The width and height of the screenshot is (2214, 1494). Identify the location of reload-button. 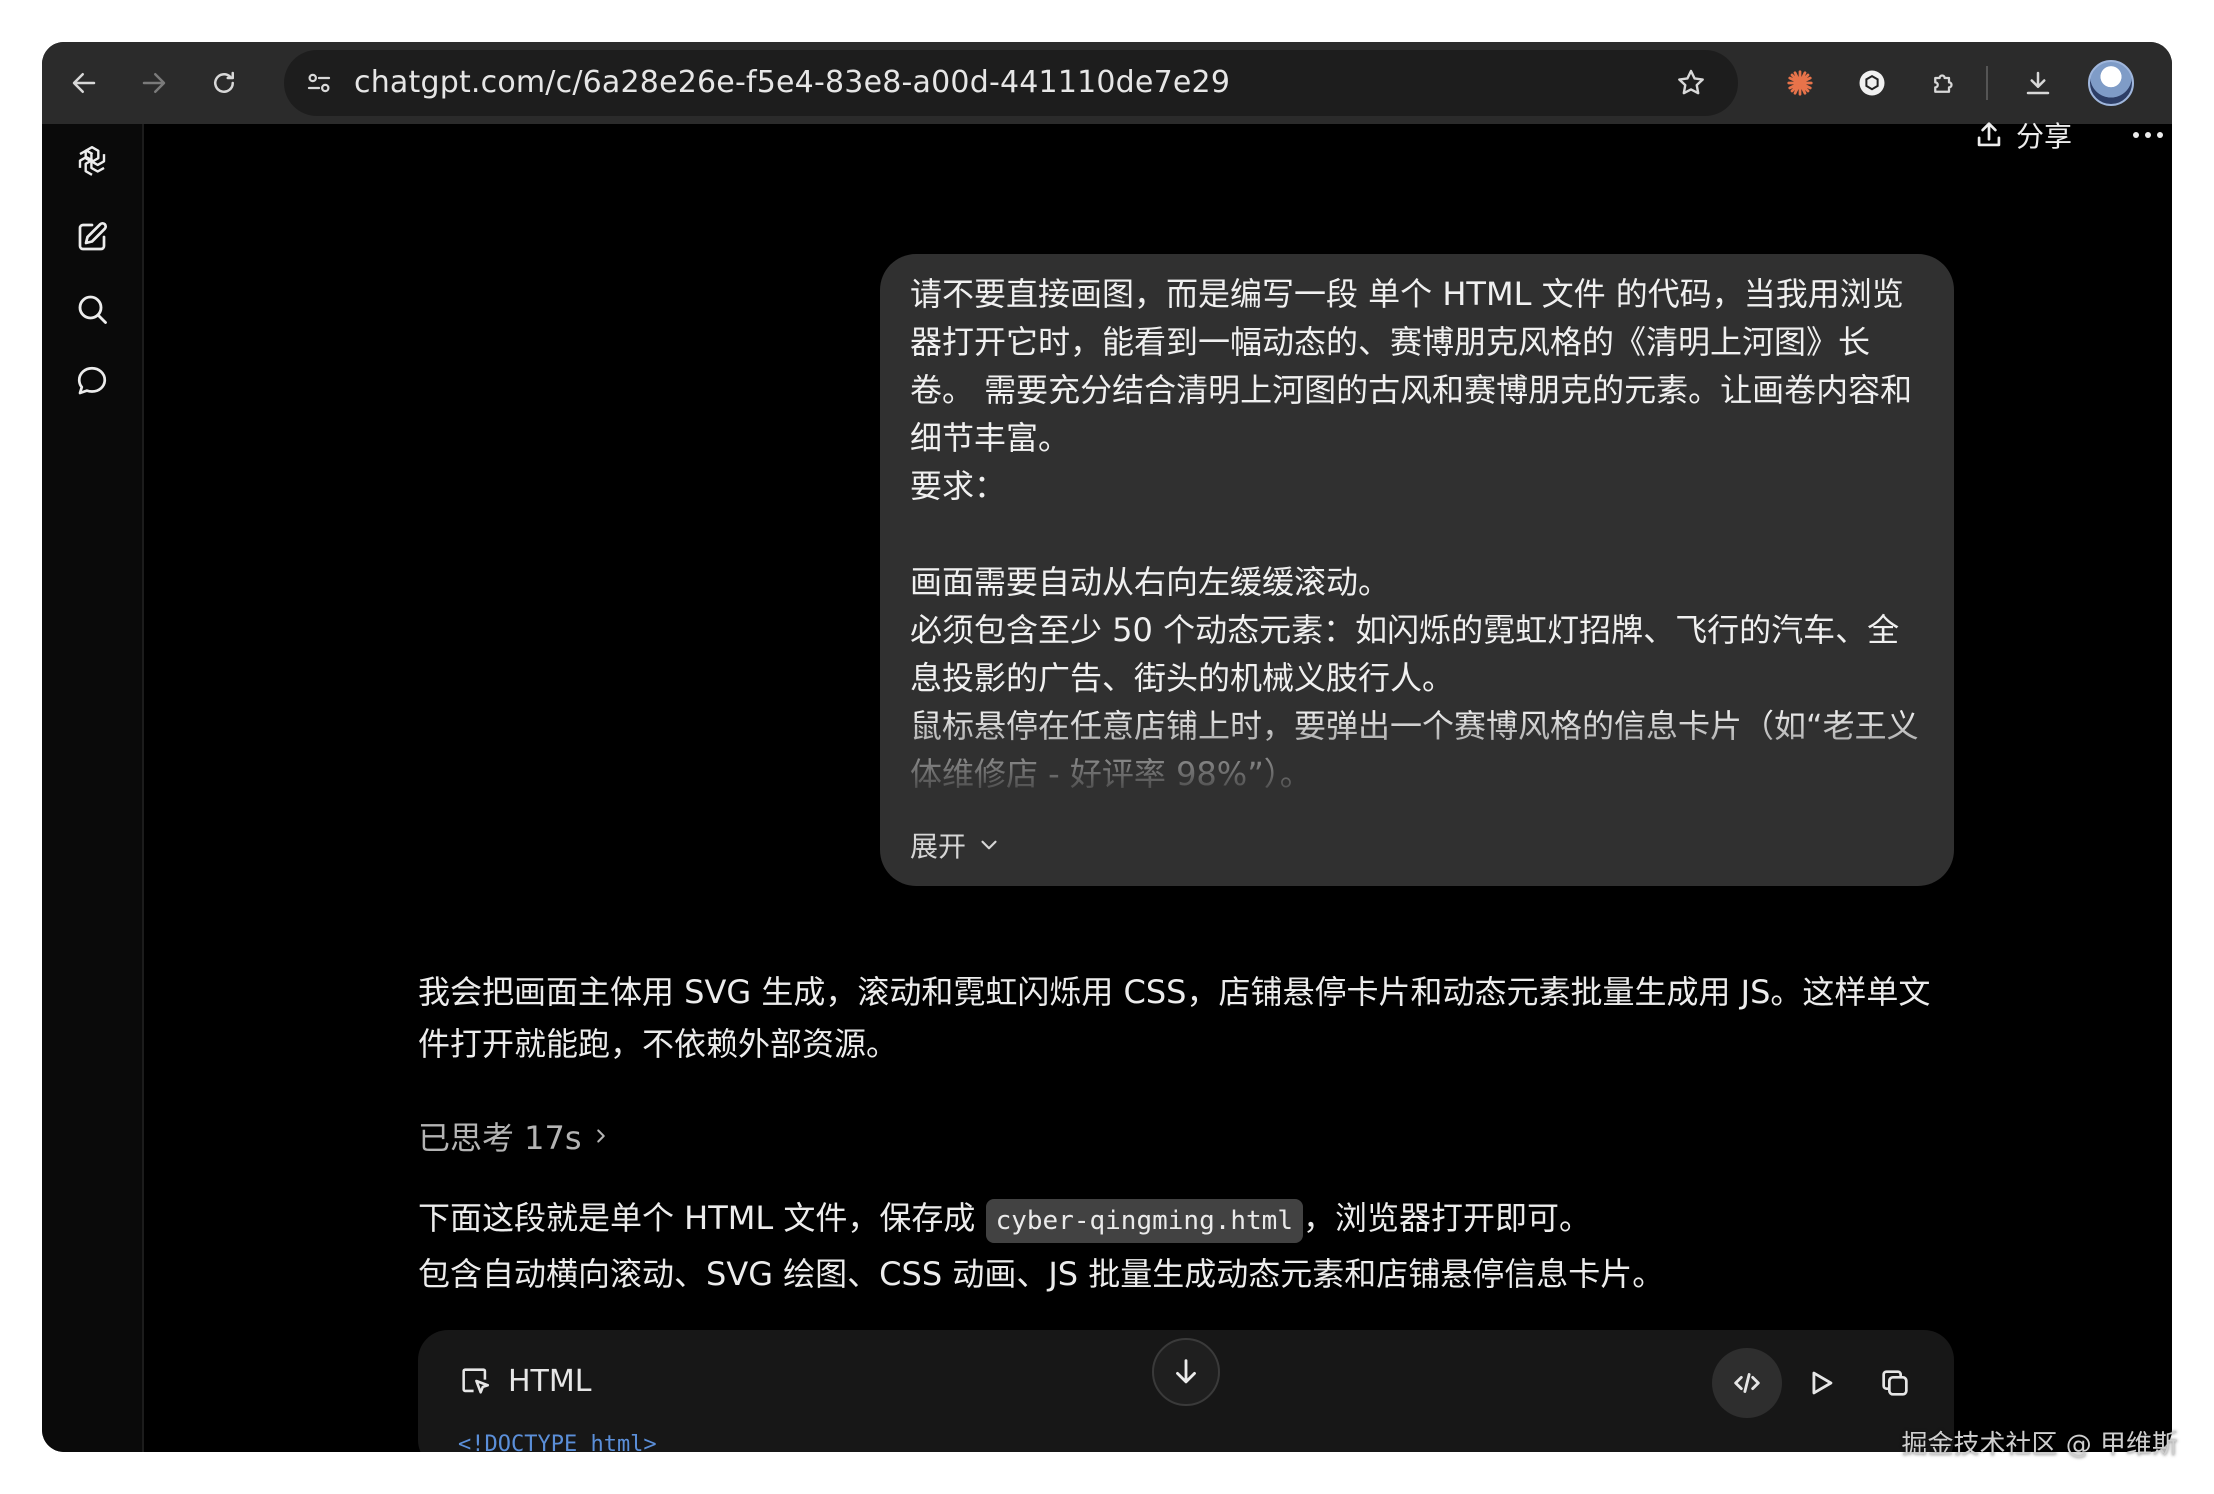
(224, 83).